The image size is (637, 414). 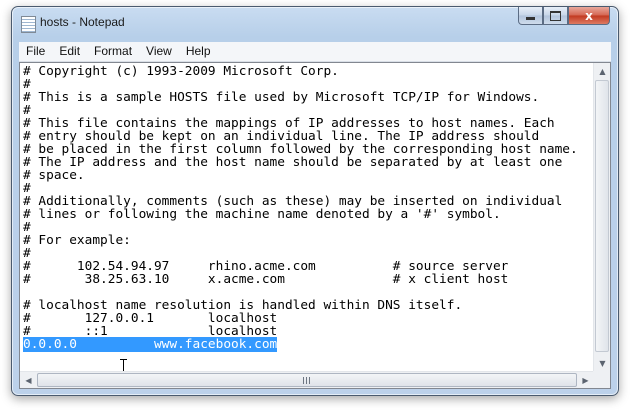 I want to click on caption-buttons: x, so click(x=564, y=16).